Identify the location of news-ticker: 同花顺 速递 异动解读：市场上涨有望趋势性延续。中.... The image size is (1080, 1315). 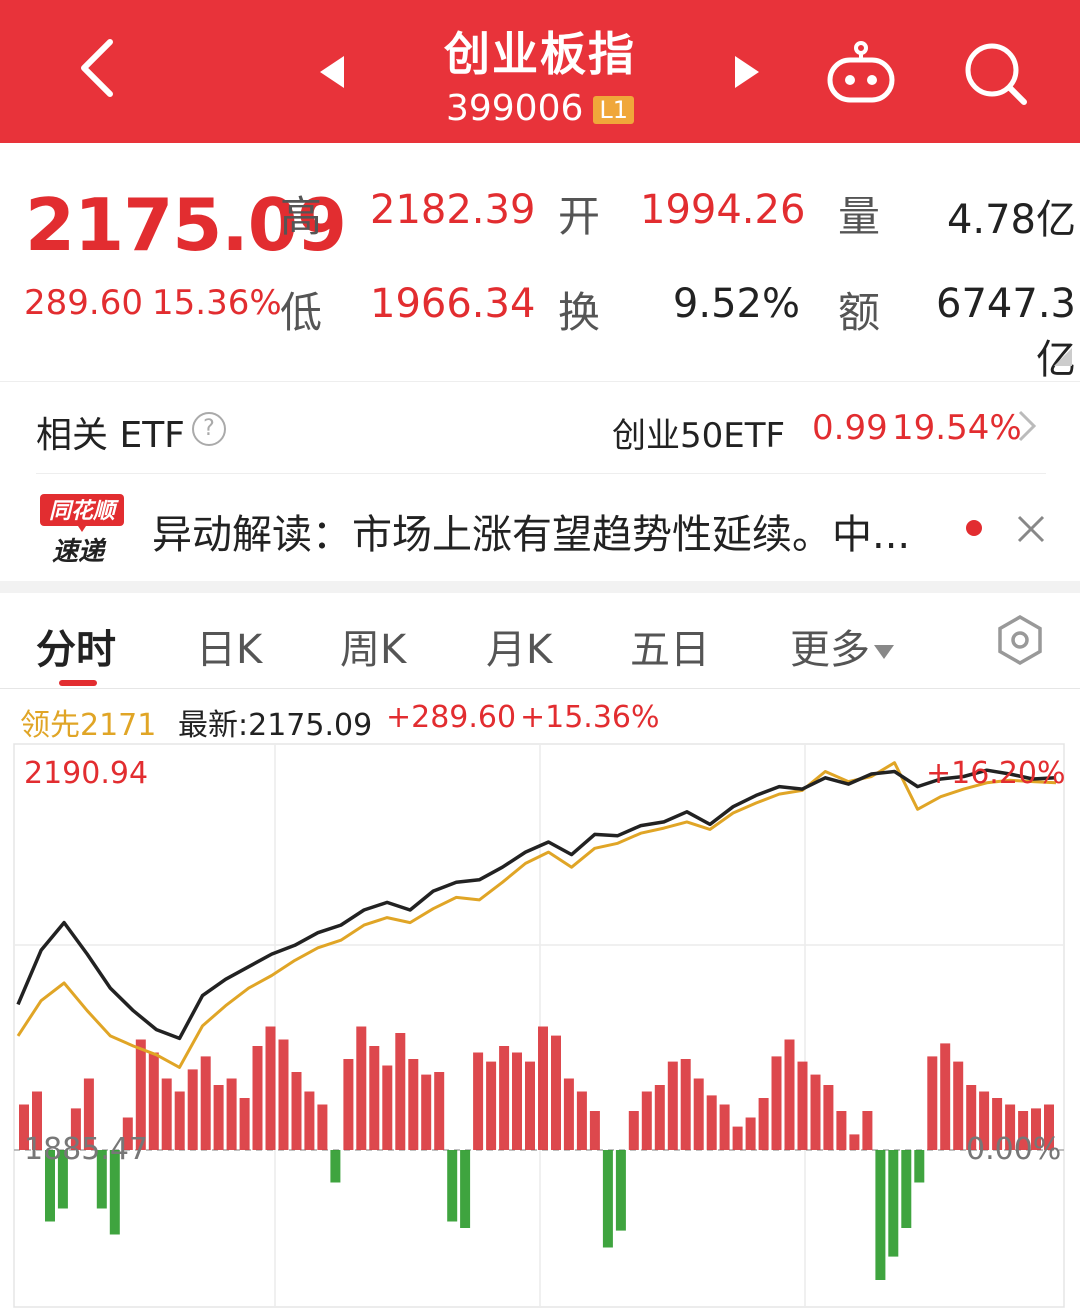
(541, 527).